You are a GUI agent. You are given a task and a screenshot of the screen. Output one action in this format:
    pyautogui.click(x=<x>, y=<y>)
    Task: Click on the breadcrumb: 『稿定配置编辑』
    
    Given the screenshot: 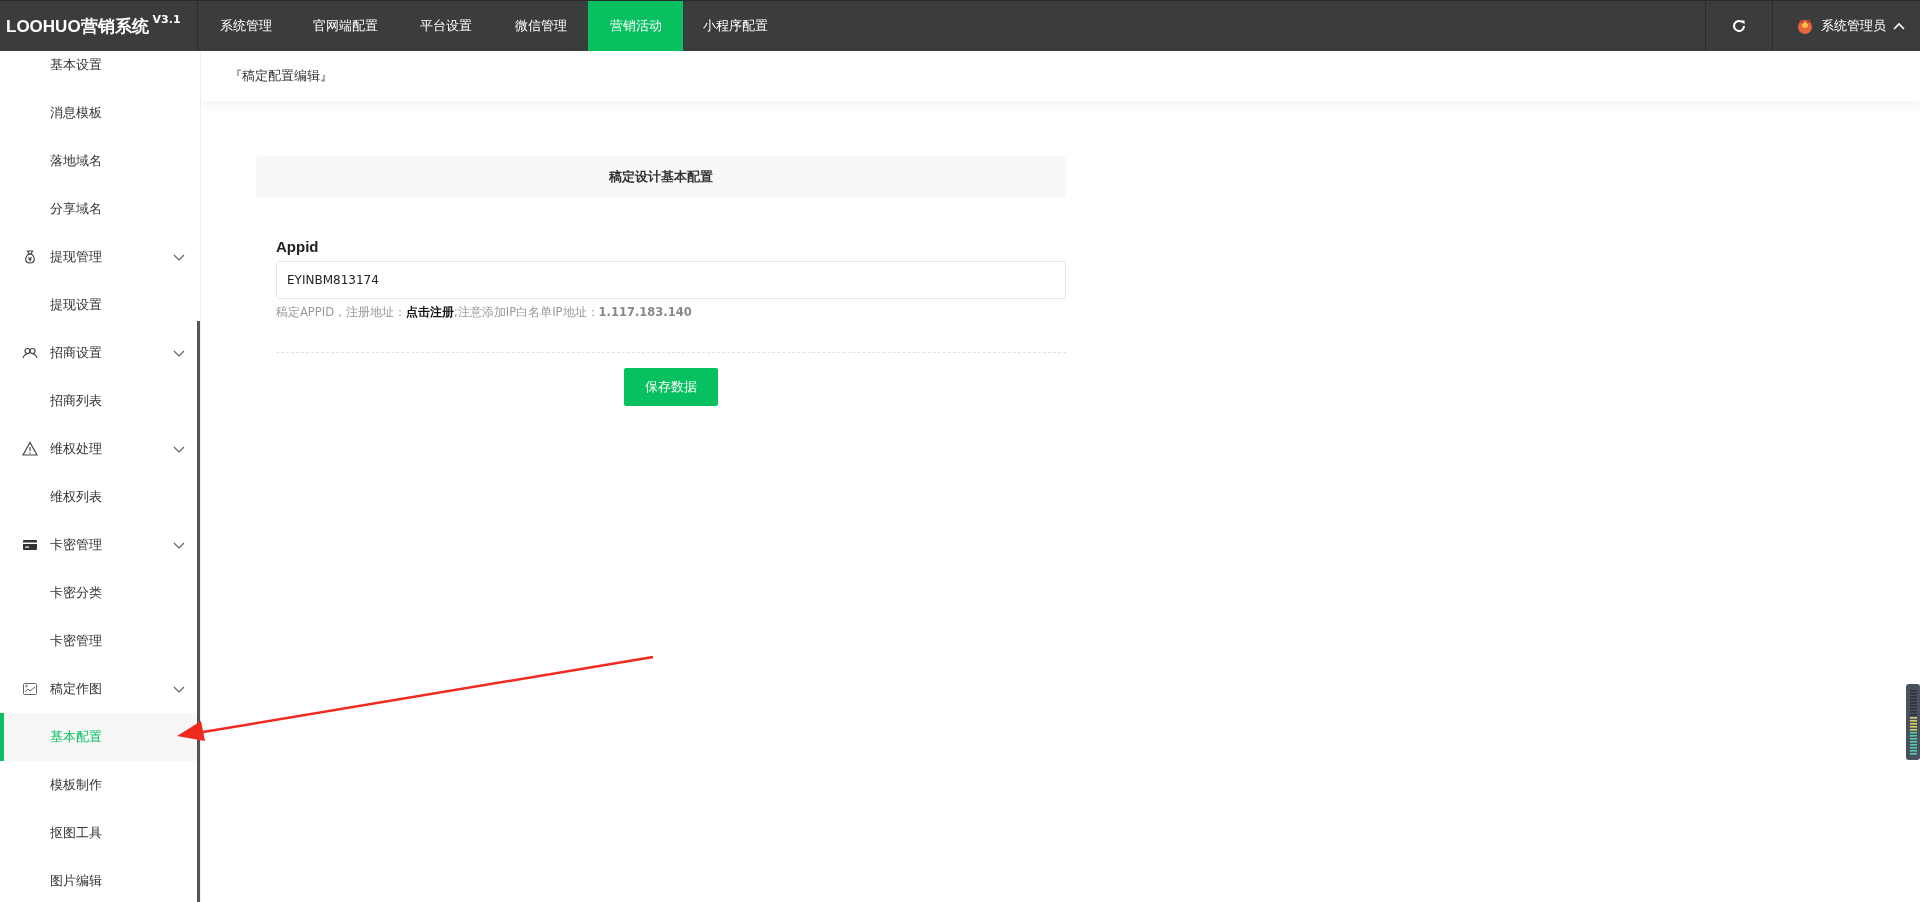 What is the action you would take?
    pyautogui.click(x=281, y=76)
    